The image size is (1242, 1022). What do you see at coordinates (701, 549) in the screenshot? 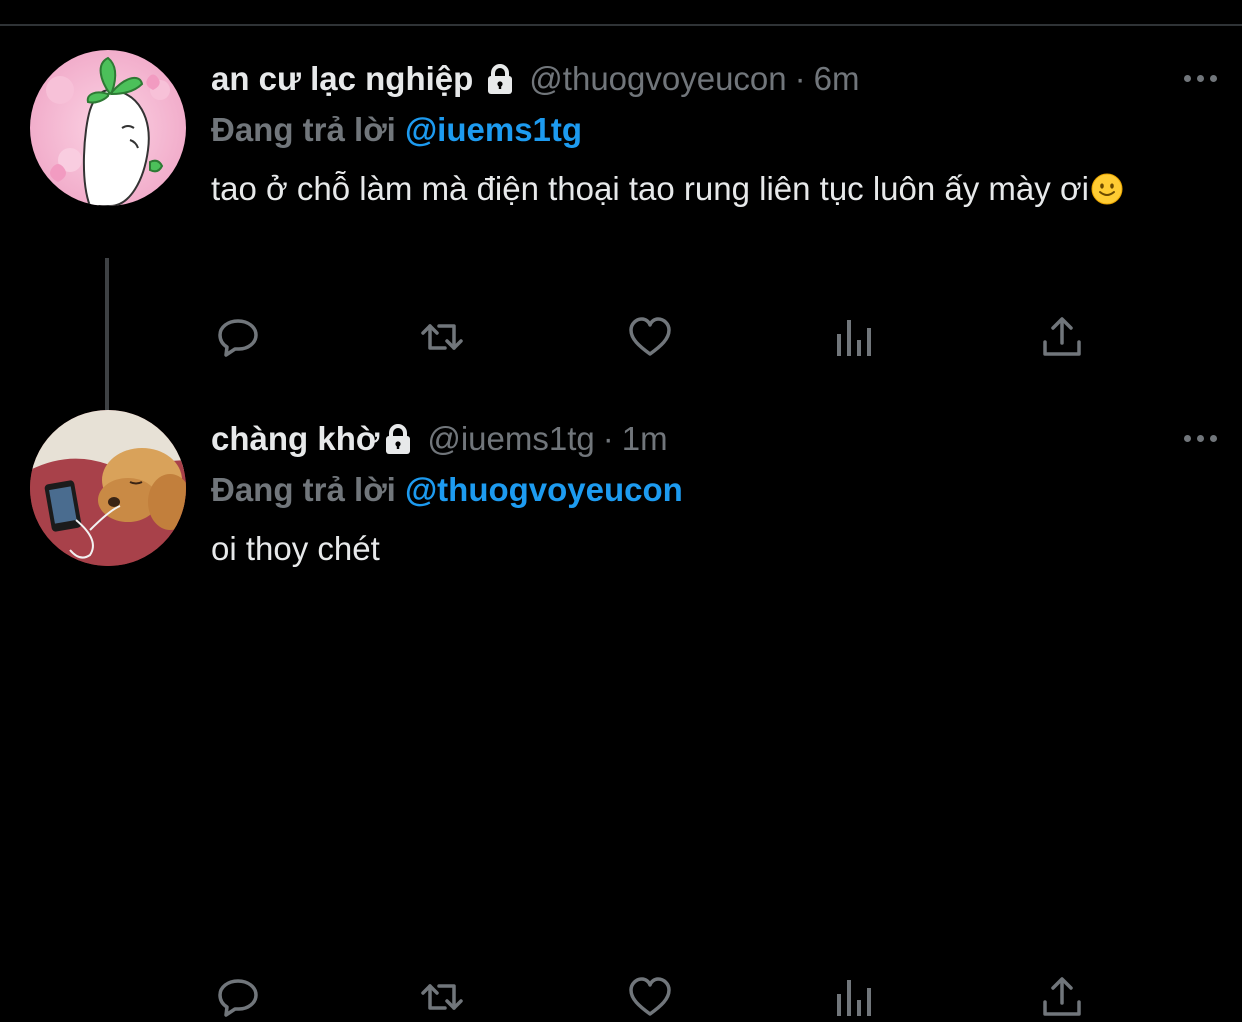
I see `tweet-text: oi thoy chét` at bounding box center [701, 549].